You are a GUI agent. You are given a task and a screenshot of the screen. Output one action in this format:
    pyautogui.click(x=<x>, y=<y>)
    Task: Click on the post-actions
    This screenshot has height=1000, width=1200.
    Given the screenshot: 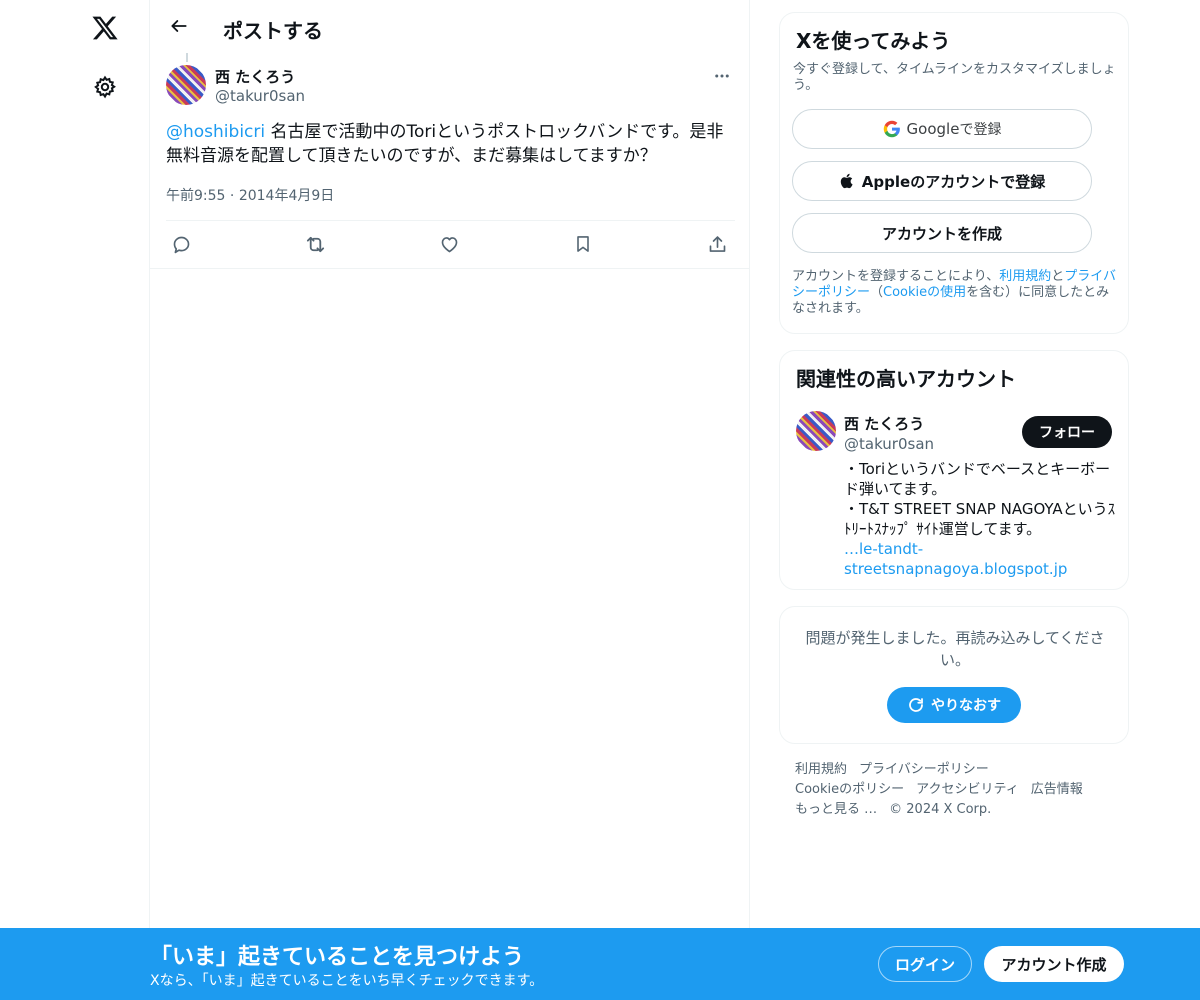 What is the action you would take?
    pyautogui.click(x=450, y=244)
    